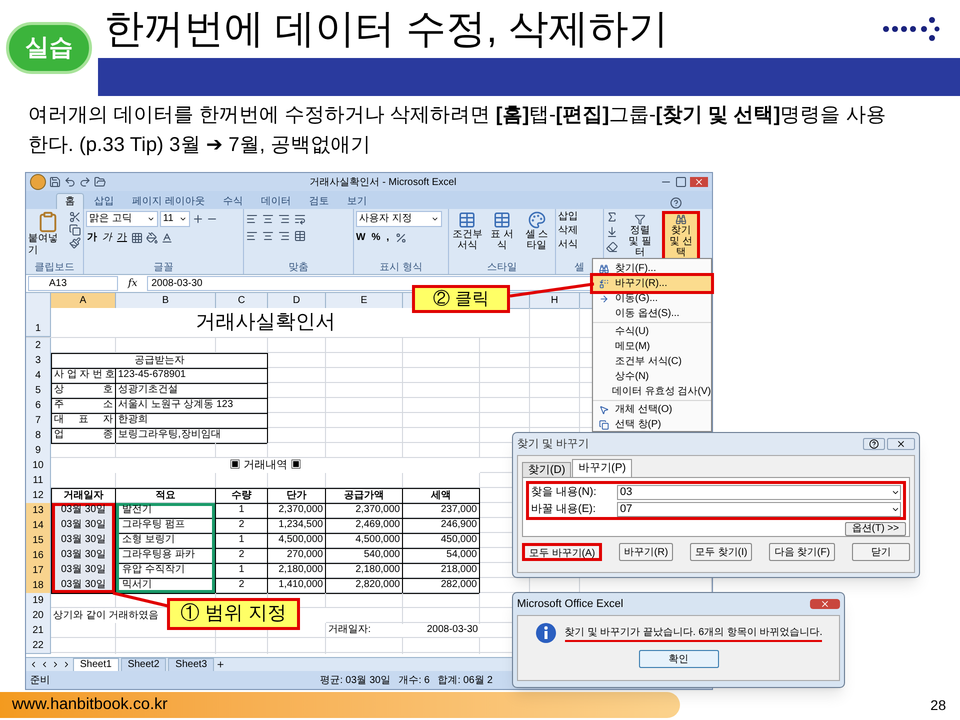 The height and width of the screenshot is (720, 960). Describe the element at coordinates (38, 616) in the screenshot. I see `row-header: 20` at that location.